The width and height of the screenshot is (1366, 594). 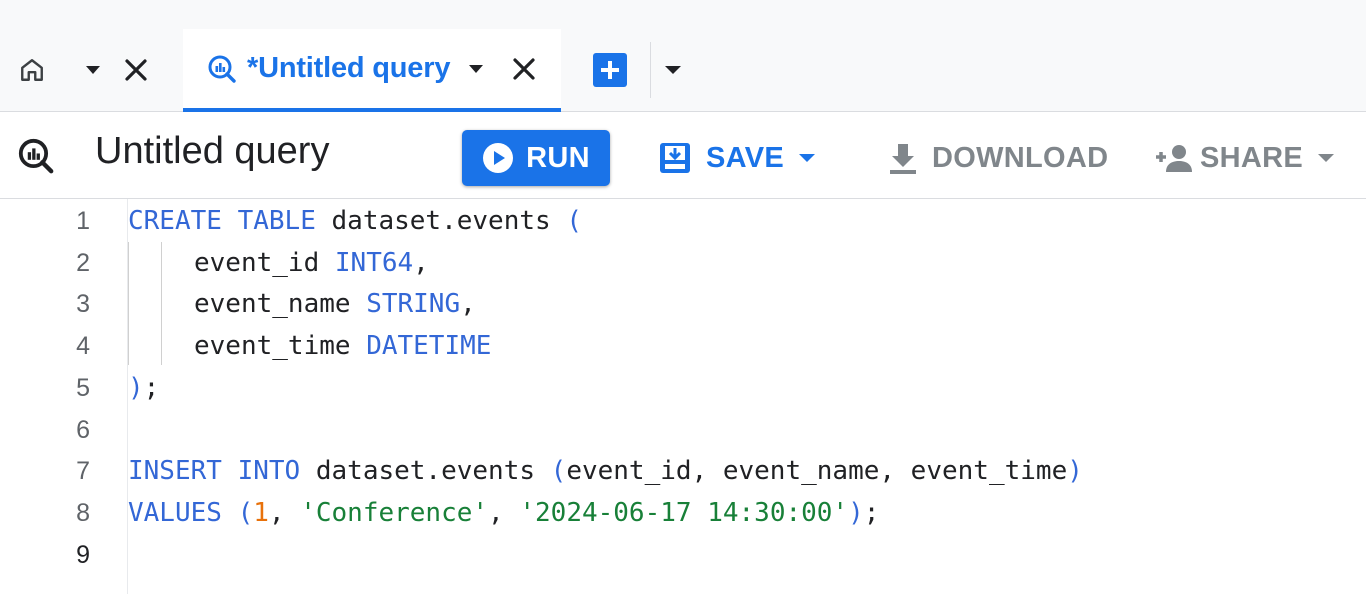 I want to click on download-icon, so click(x=903, y=158).